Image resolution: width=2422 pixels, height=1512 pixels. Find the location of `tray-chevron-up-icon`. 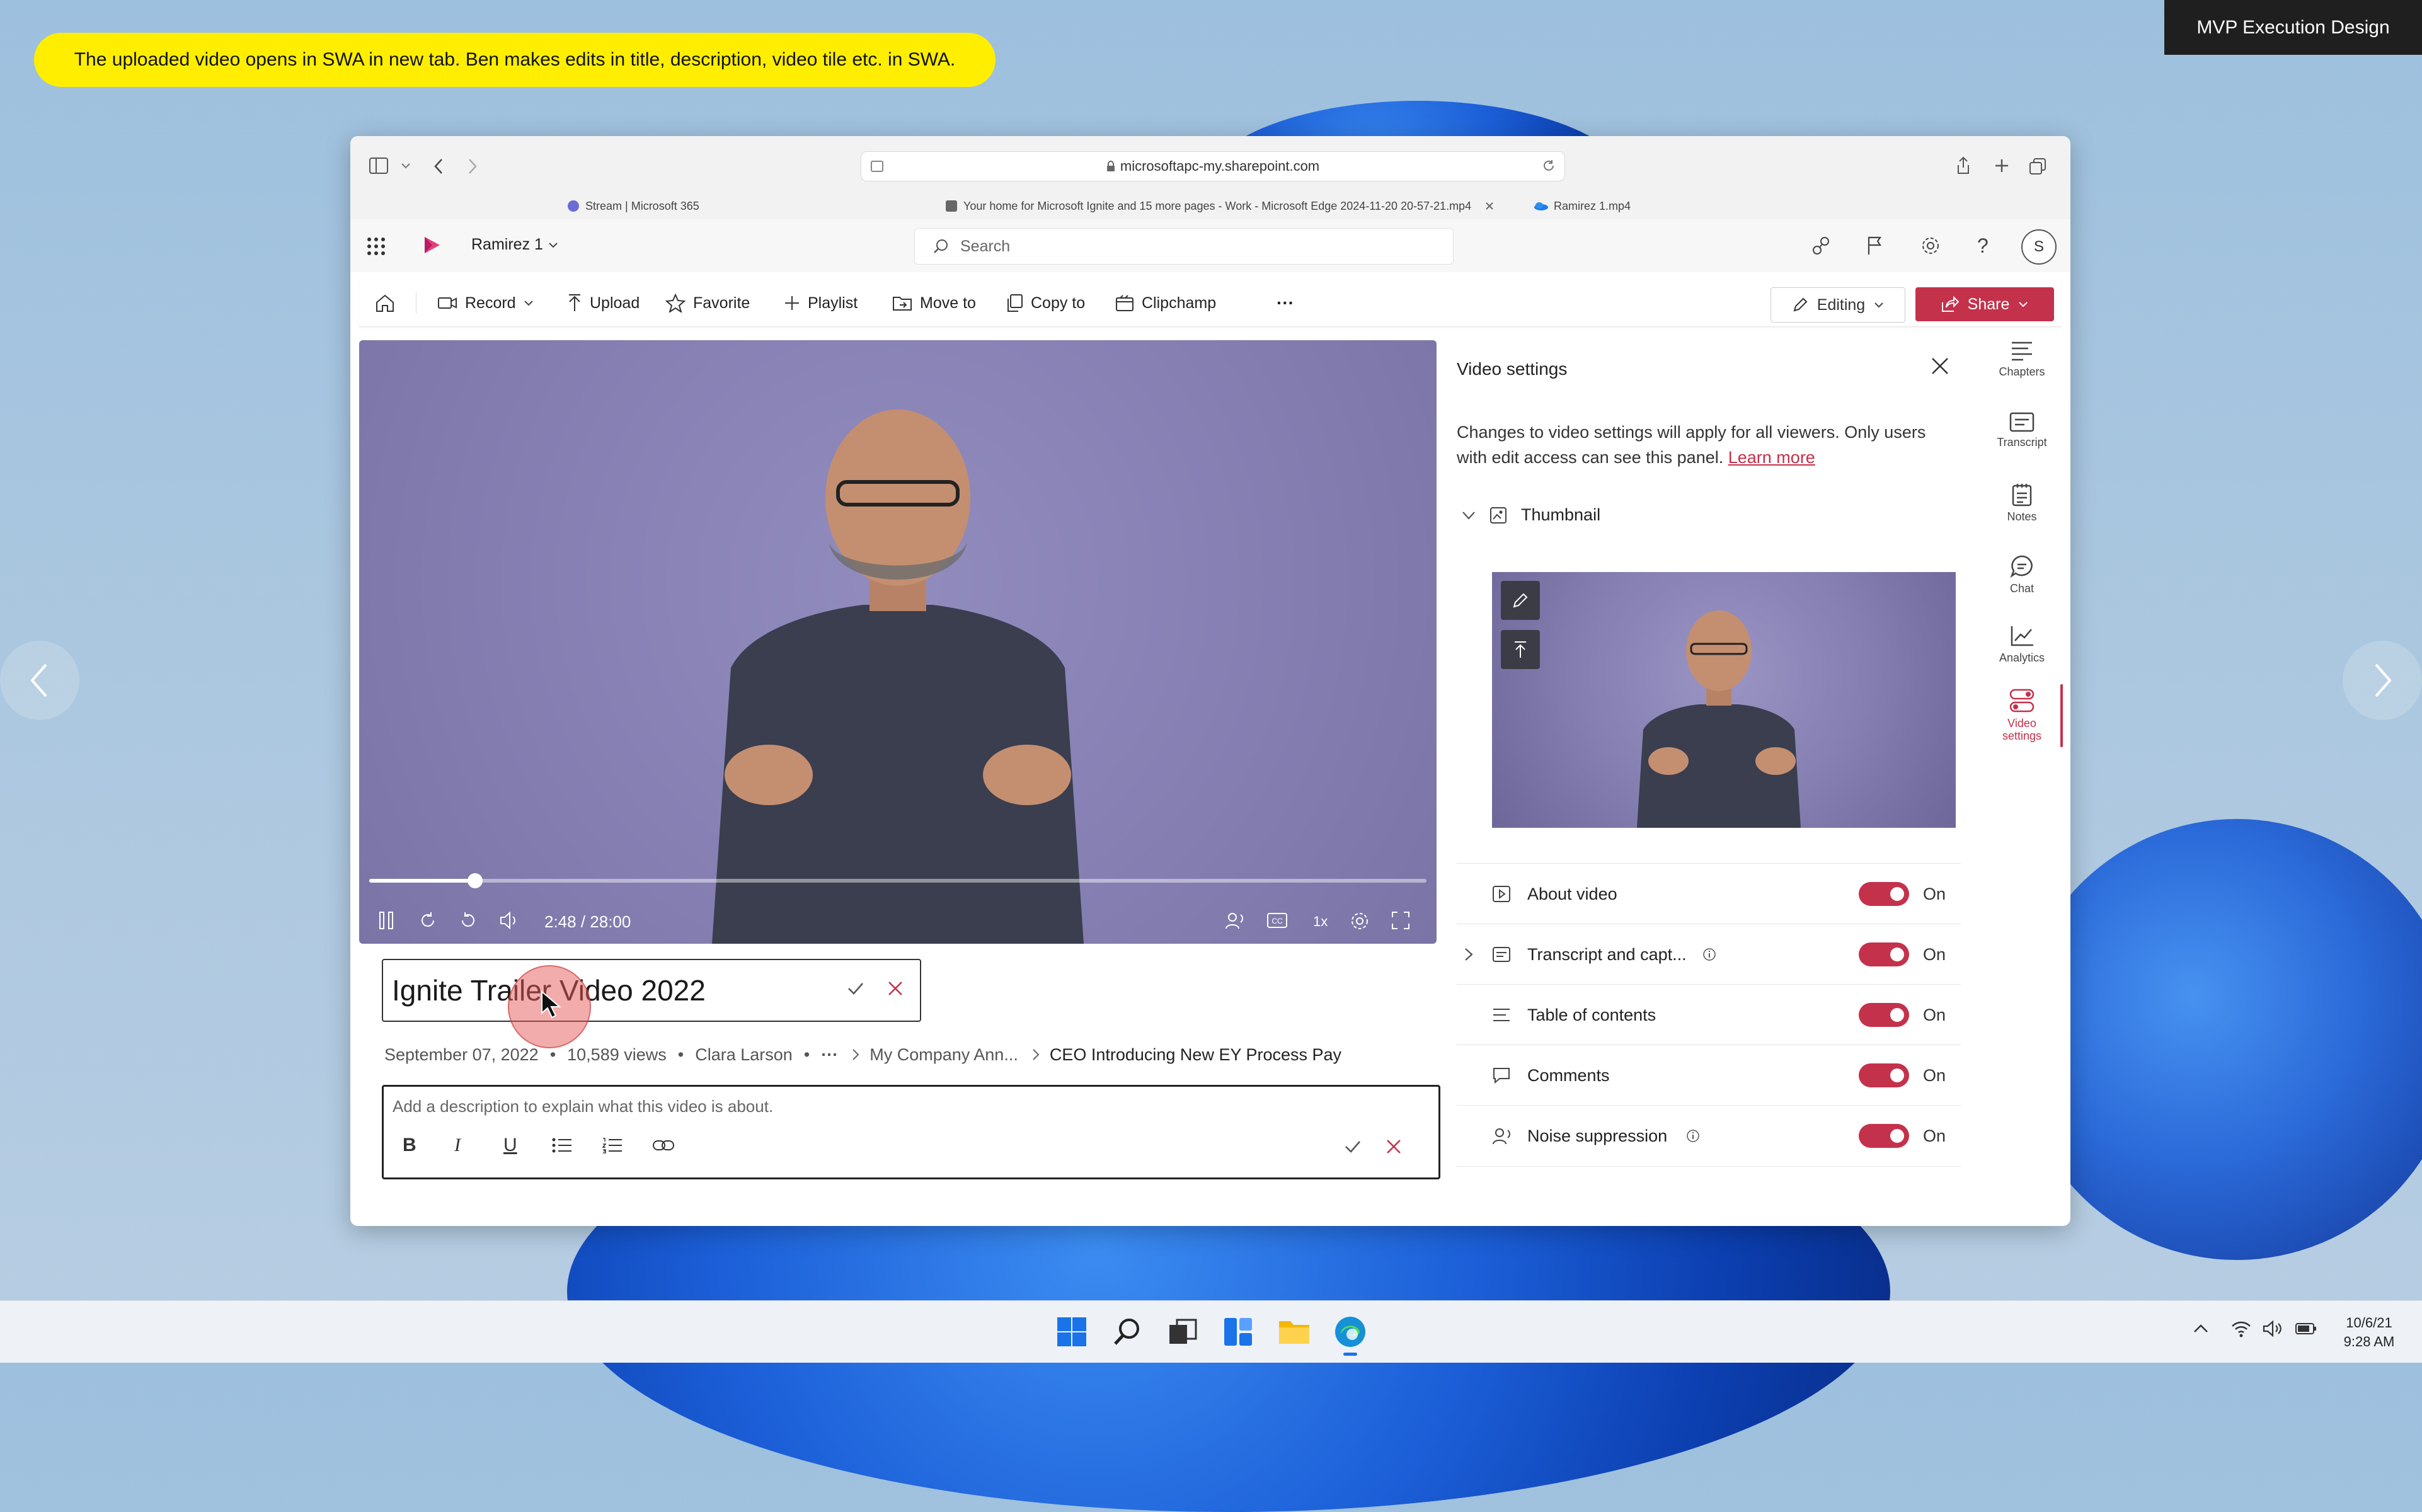

tray-chevron-up-icon is located at coordinates (2201, 1329).